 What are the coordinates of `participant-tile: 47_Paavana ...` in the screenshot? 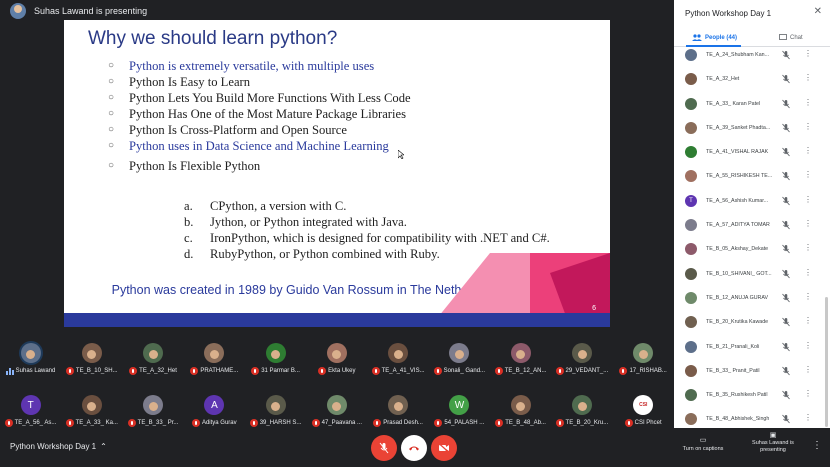 It's located at (336, 413).